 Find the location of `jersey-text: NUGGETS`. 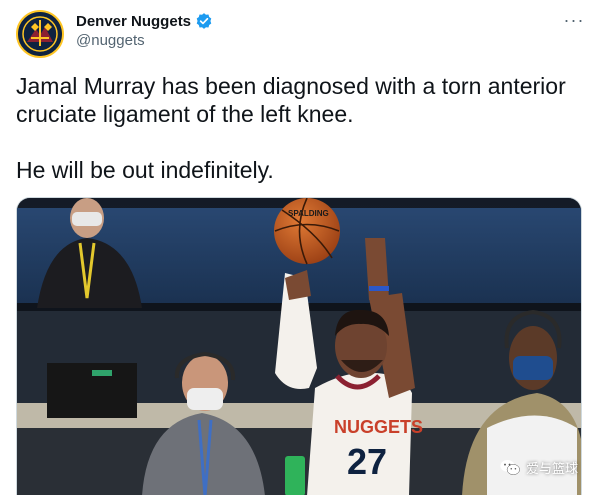

jersey-text: NUGGETS is located at coordinates (378, 427).